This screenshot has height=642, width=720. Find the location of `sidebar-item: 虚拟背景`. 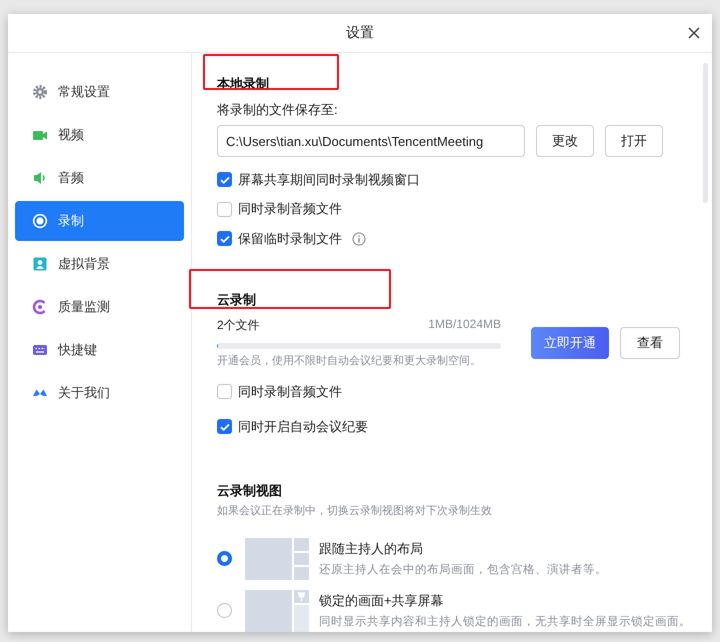

sidebar-item: 虚拟背景 is located at coordinates (99, 264).